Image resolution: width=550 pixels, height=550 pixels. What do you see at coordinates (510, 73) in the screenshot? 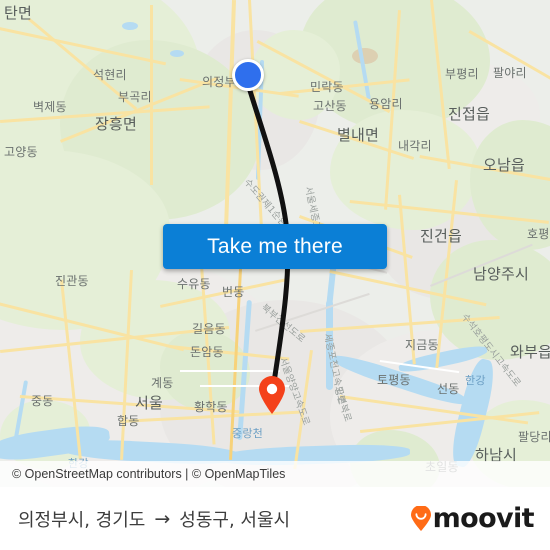
I see `map-label: 팔야리` at bounding box center [510, 73].